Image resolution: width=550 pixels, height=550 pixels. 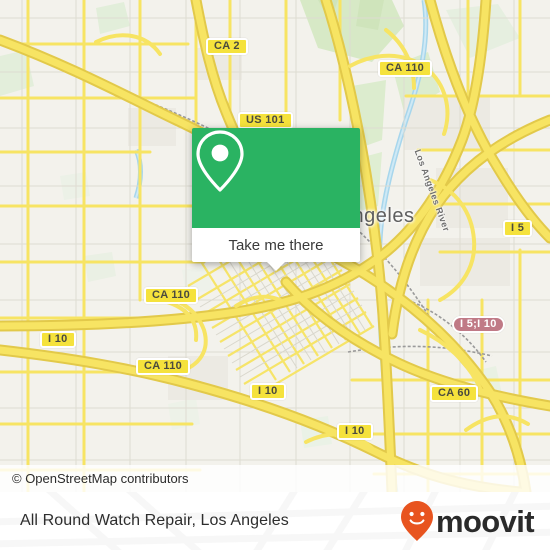 I want to click on shield-i-5-i-10: I 5;I 10, so click(x=478, y=324).